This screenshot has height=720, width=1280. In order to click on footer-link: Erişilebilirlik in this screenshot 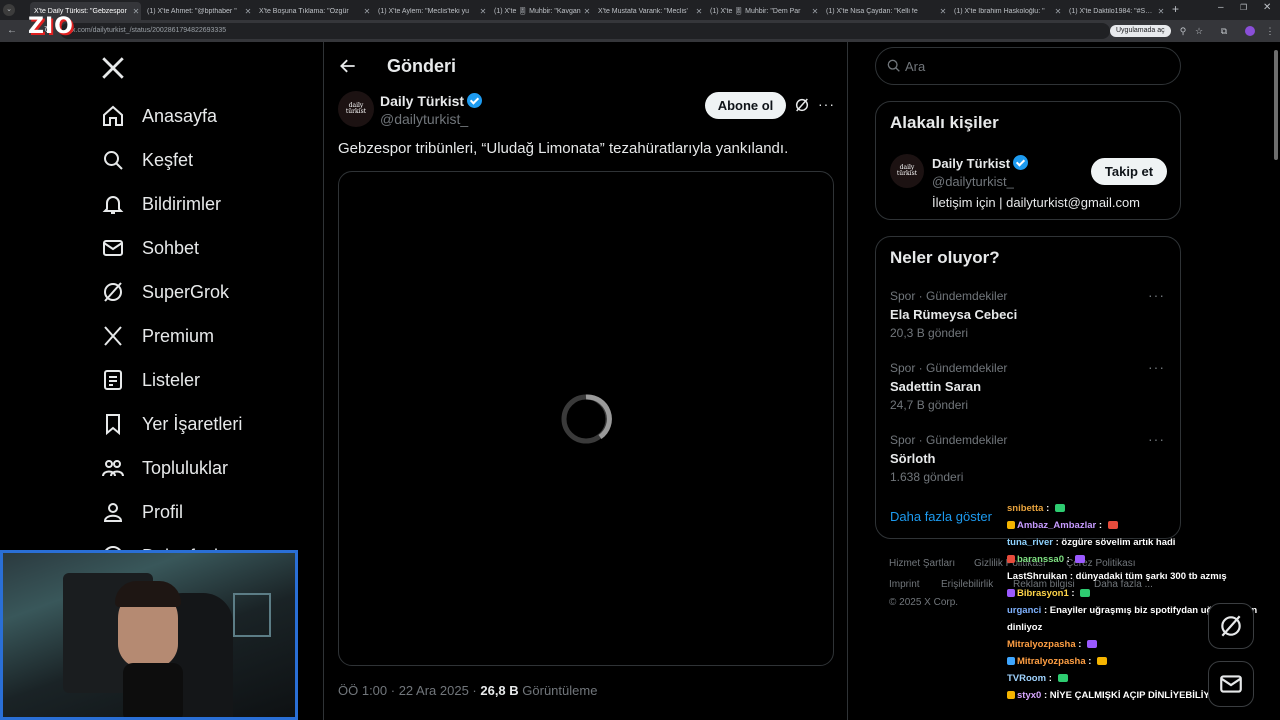, I will do `click(967, 584)`.